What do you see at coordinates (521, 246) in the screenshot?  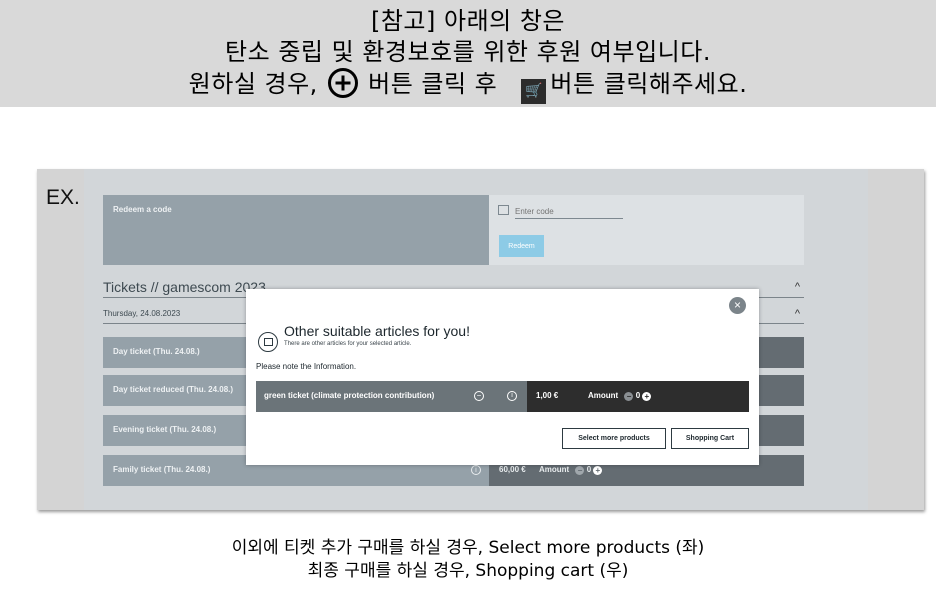 I see `redeem-button: Redeem` at bounding box center [521, 246].